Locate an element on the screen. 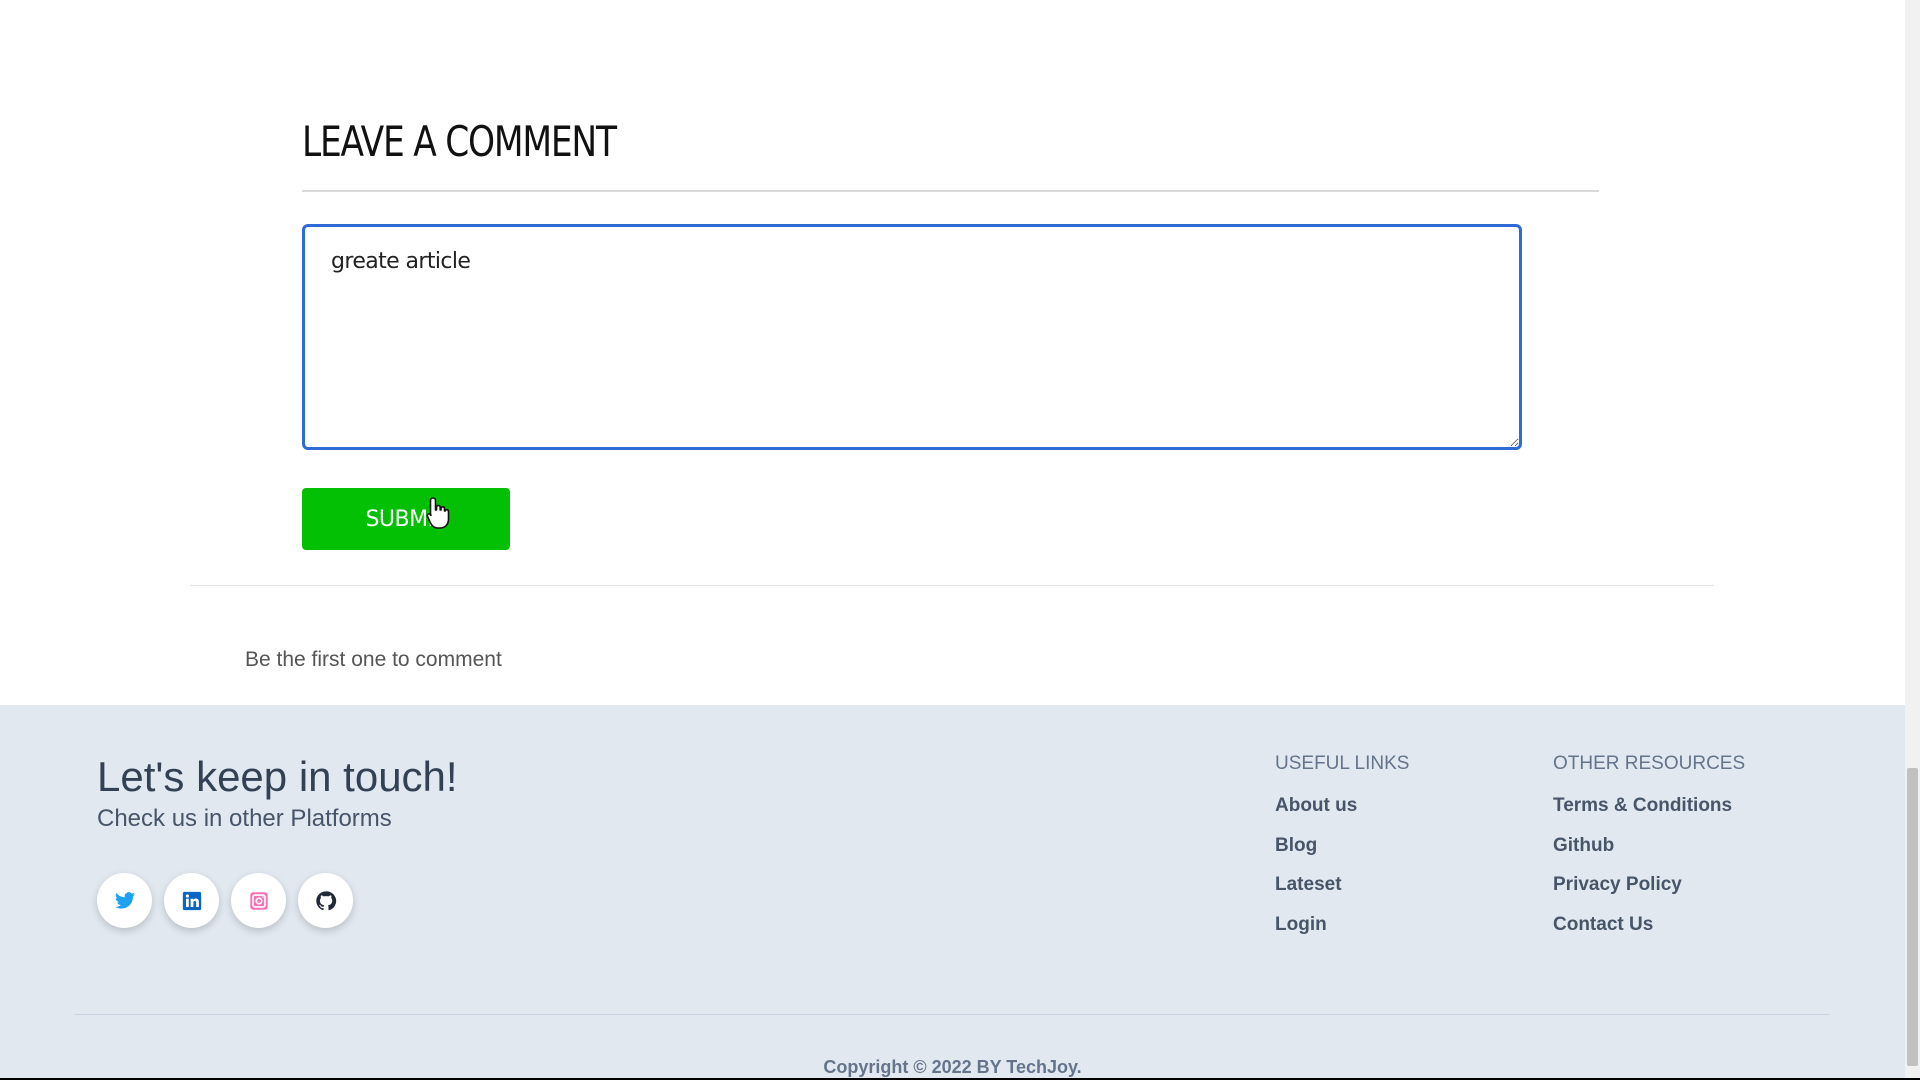 The width and height of the screenshot is (1920, 1080). scrollbar-thumb is located at coordinates (1912, 917).